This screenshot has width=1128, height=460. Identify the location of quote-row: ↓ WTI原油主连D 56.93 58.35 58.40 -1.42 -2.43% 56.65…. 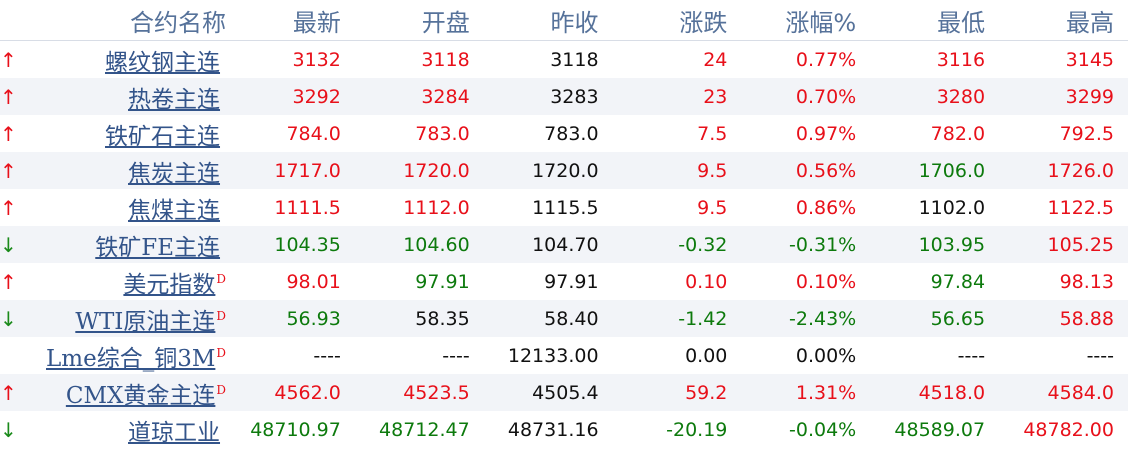
(564, 318).